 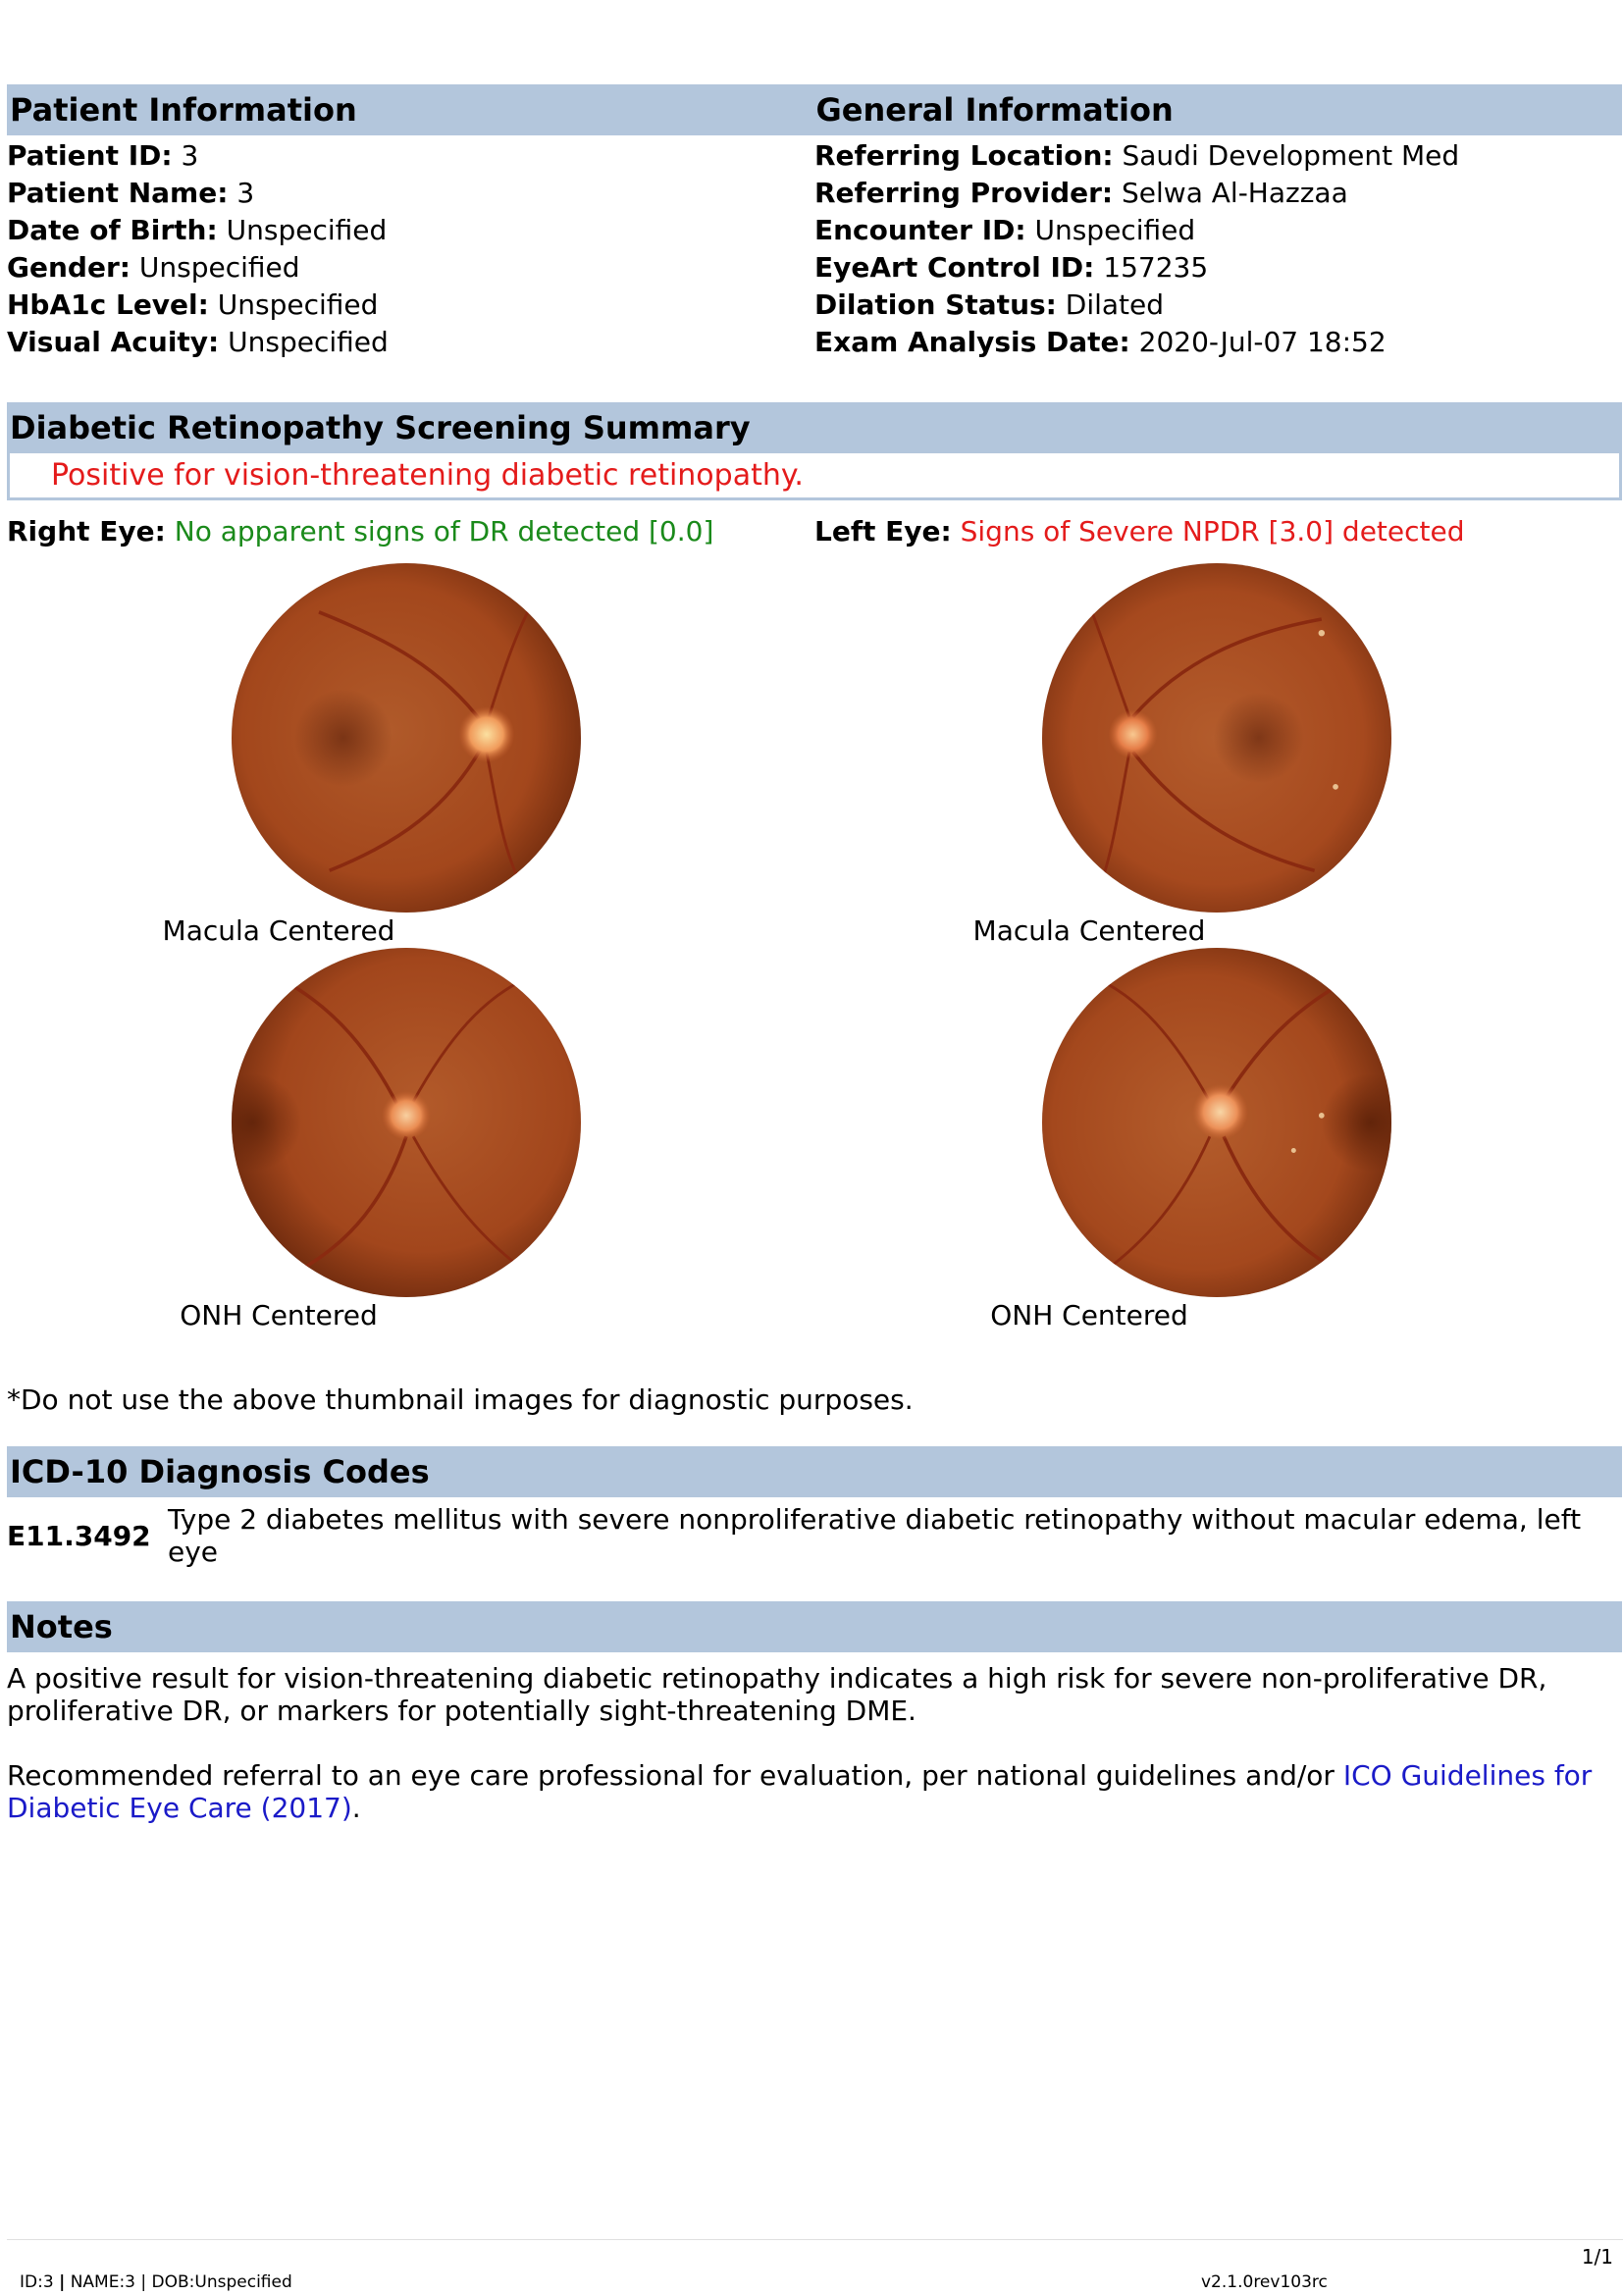 I want to click on visual-acuity-row: Visual Acuity: Unspecified, so click(x=198, y=342).